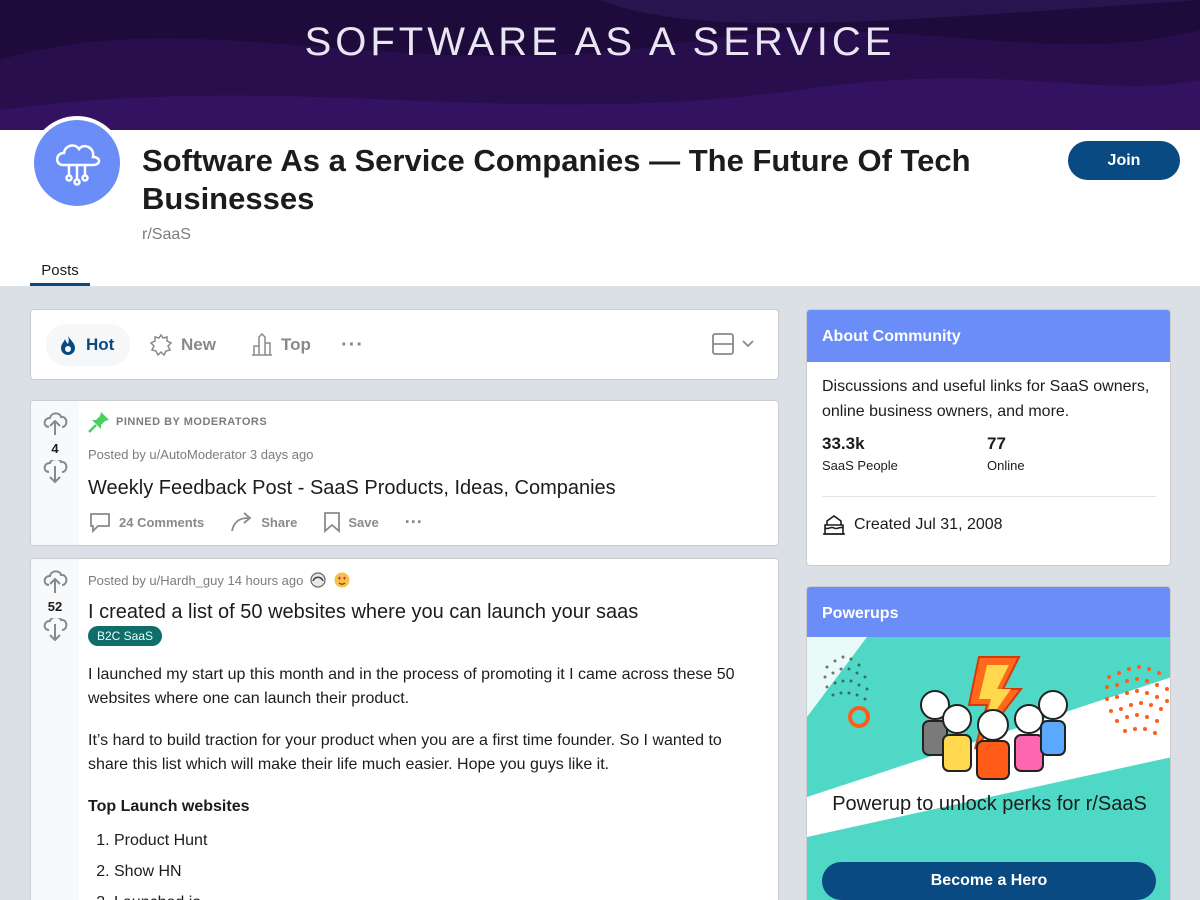 This screenshot has width=1200, height=900. What do you see at coordinates (989, 881) in the screenshot?
I see `become-hero-button: Become a Hero` at bounding box center [989, 881].